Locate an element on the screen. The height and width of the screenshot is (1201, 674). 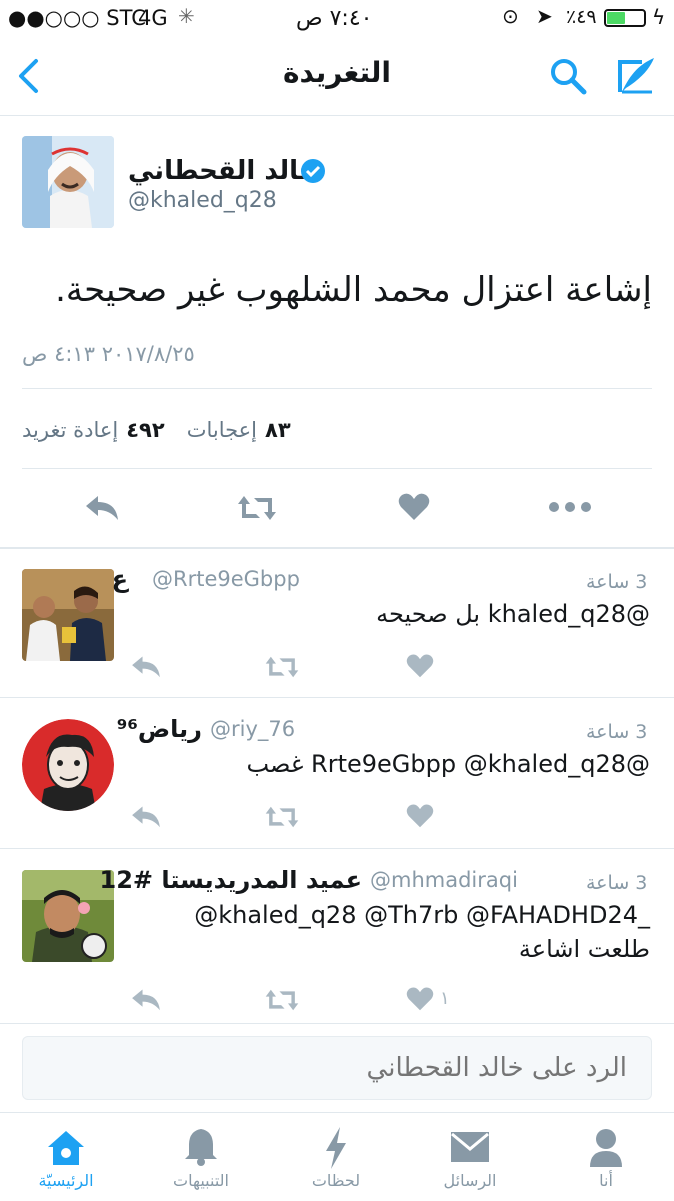
tab-notifications: التنبيهات is located at coordinates (201, 1157).